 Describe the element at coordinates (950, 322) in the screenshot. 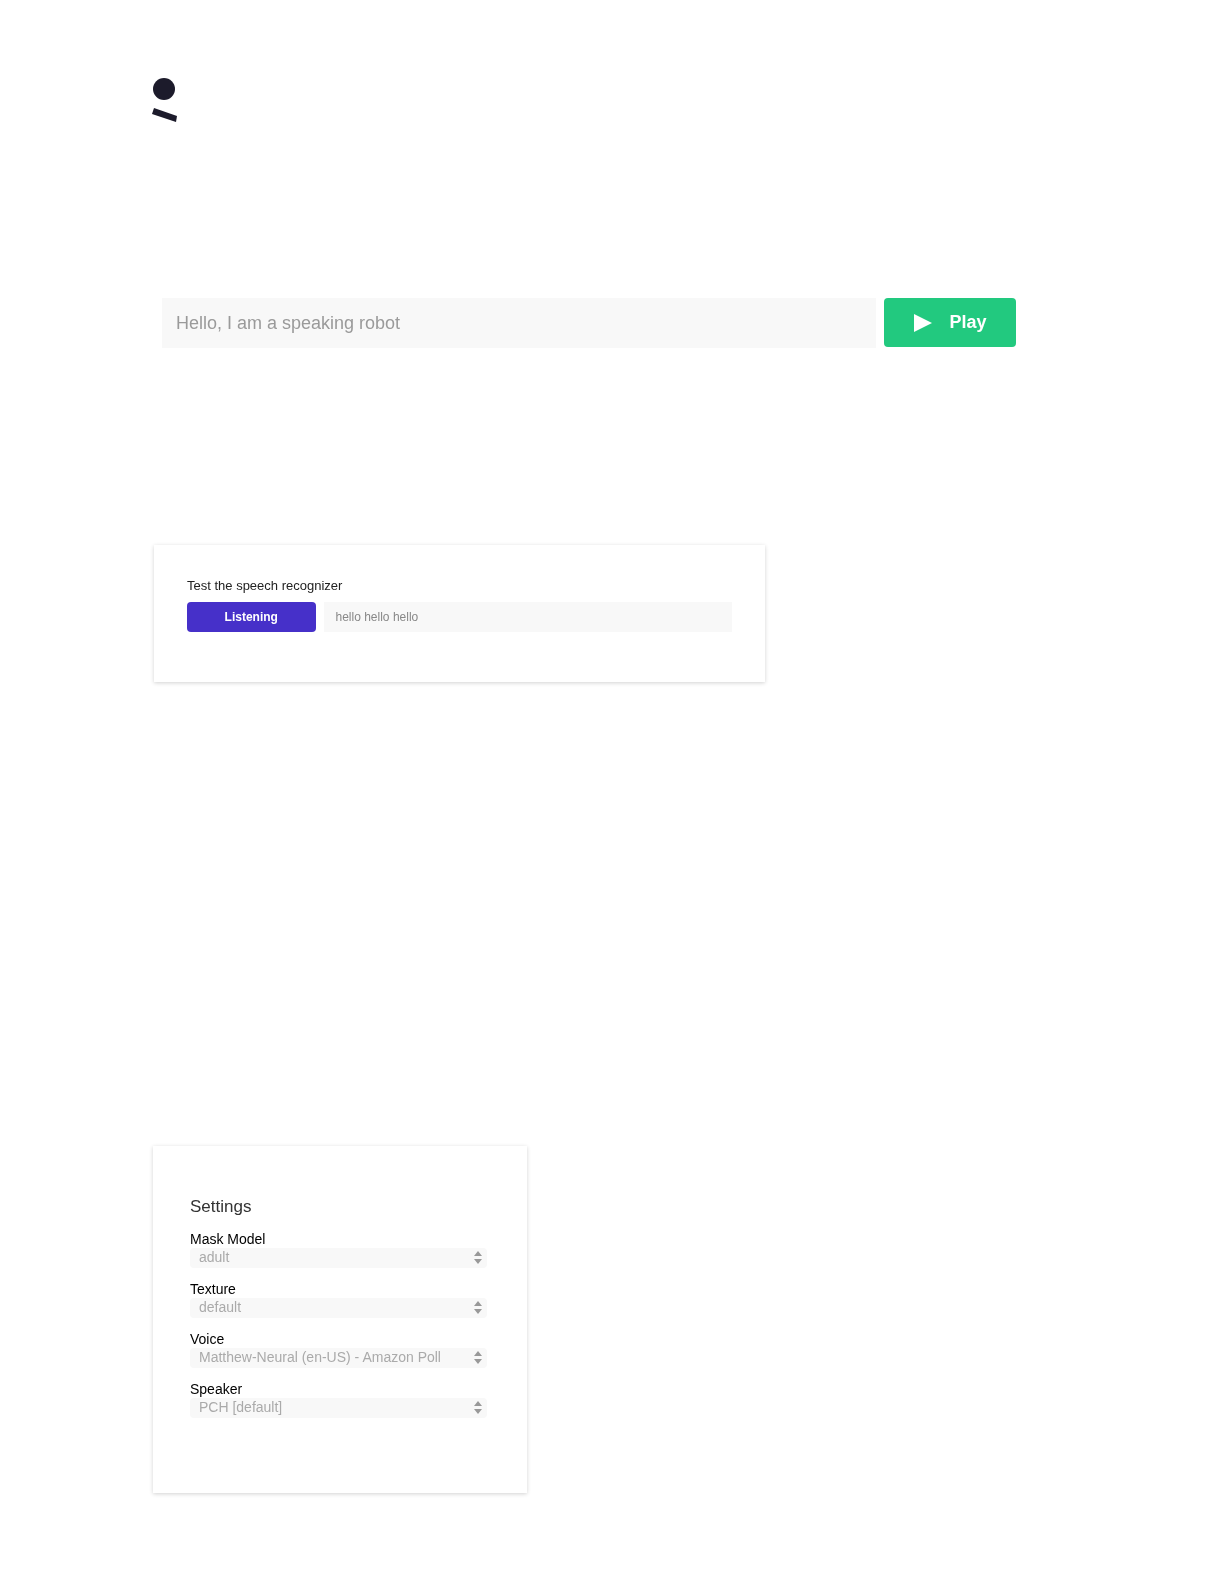

I see `play-button: Play` at that location.